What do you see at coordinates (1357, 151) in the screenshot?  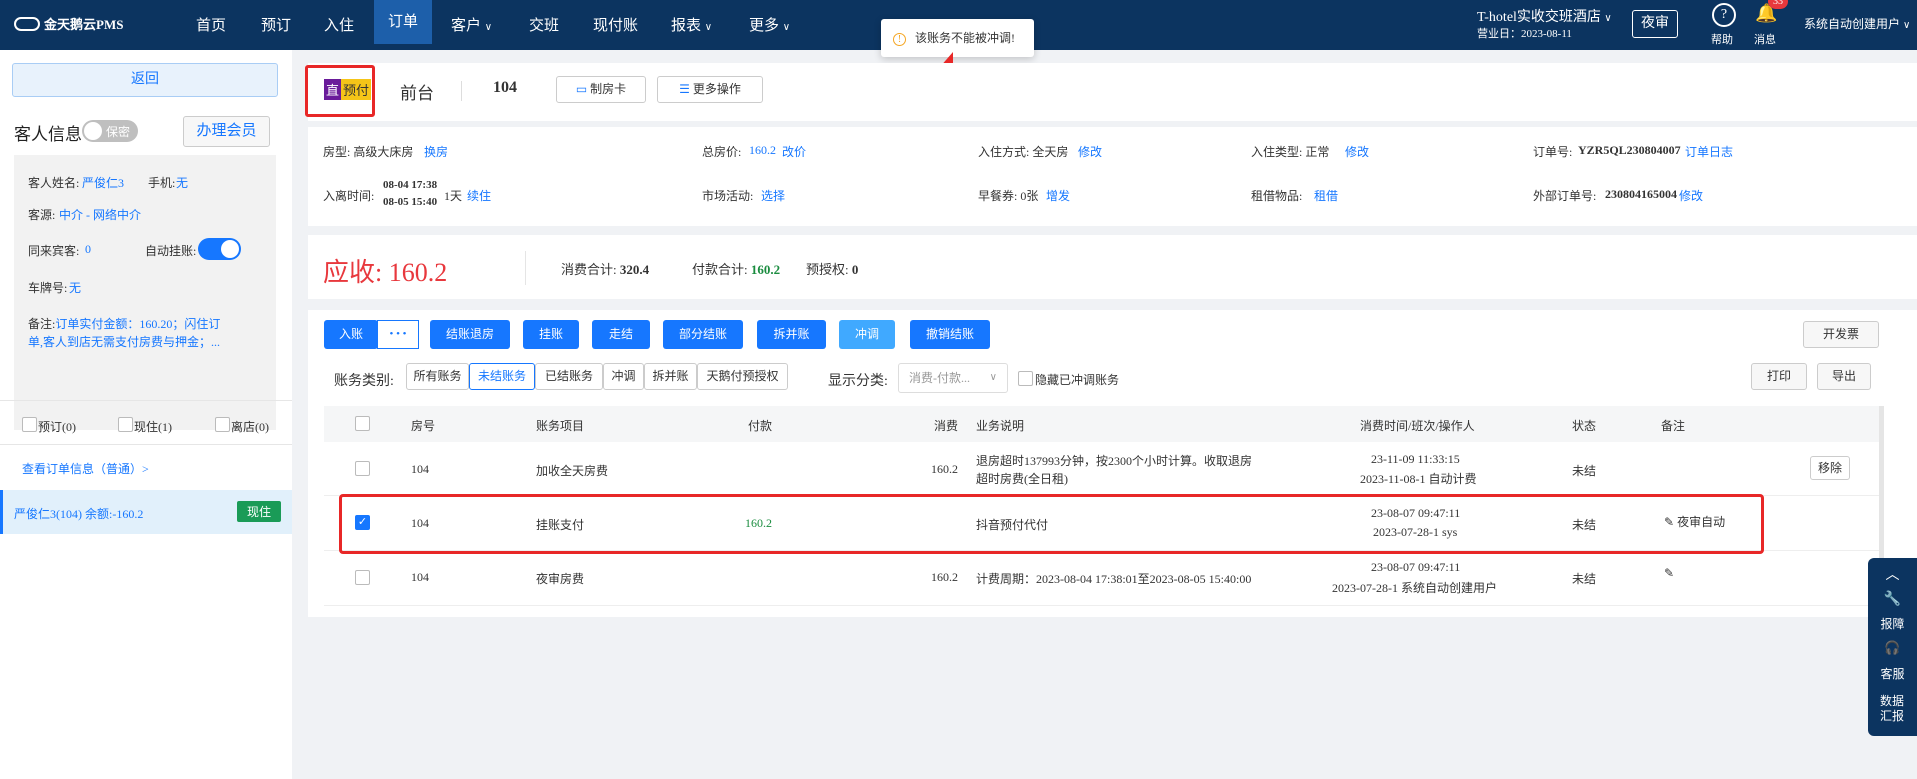 I see `modify-checkin-type-link: 修改` at bounding box center [1357, 151].